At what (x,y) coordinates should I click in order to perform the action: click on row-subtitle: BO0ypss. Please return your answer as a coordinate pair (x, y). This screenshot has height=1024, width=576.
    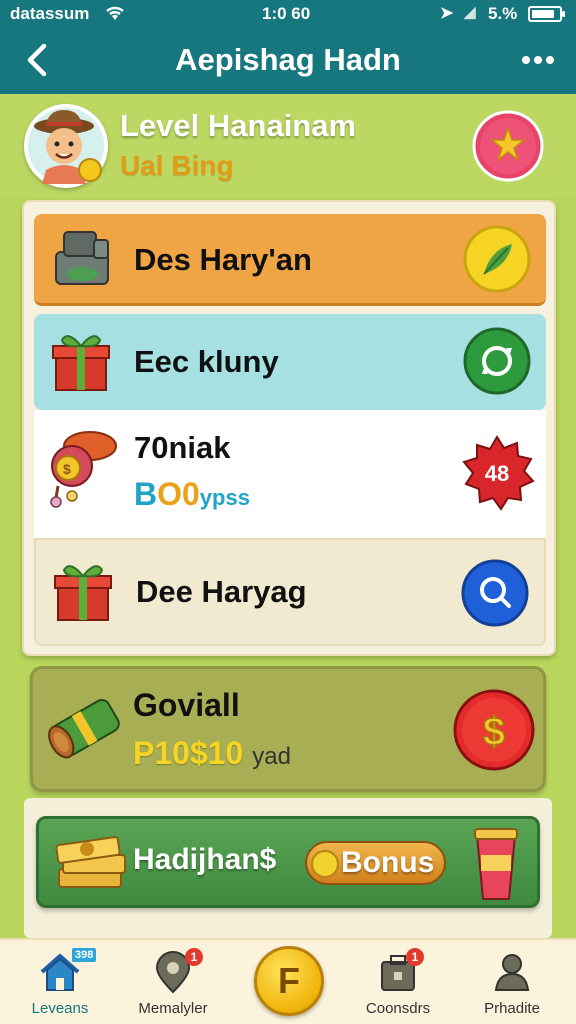
    Looking at the image, I should click on (192, 494).